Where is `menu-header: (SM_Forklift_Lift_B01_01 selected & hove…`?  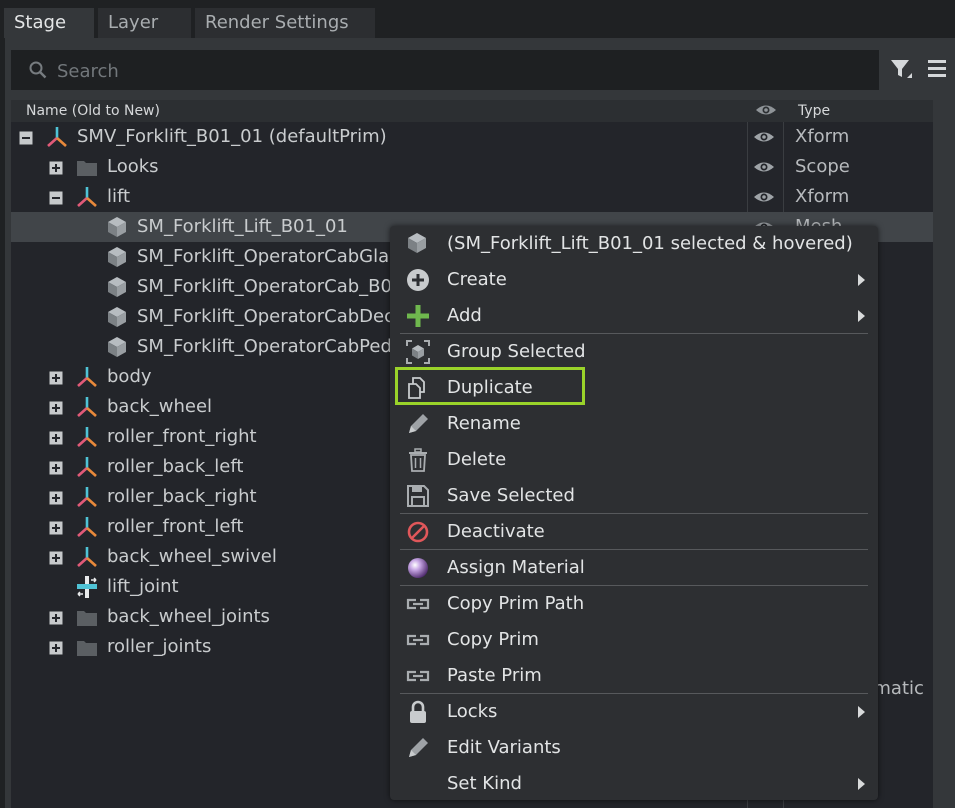
menu-header: (SM_Forklift_Lift_B01_01 selected & hove… is located at coordinates (634, 244).